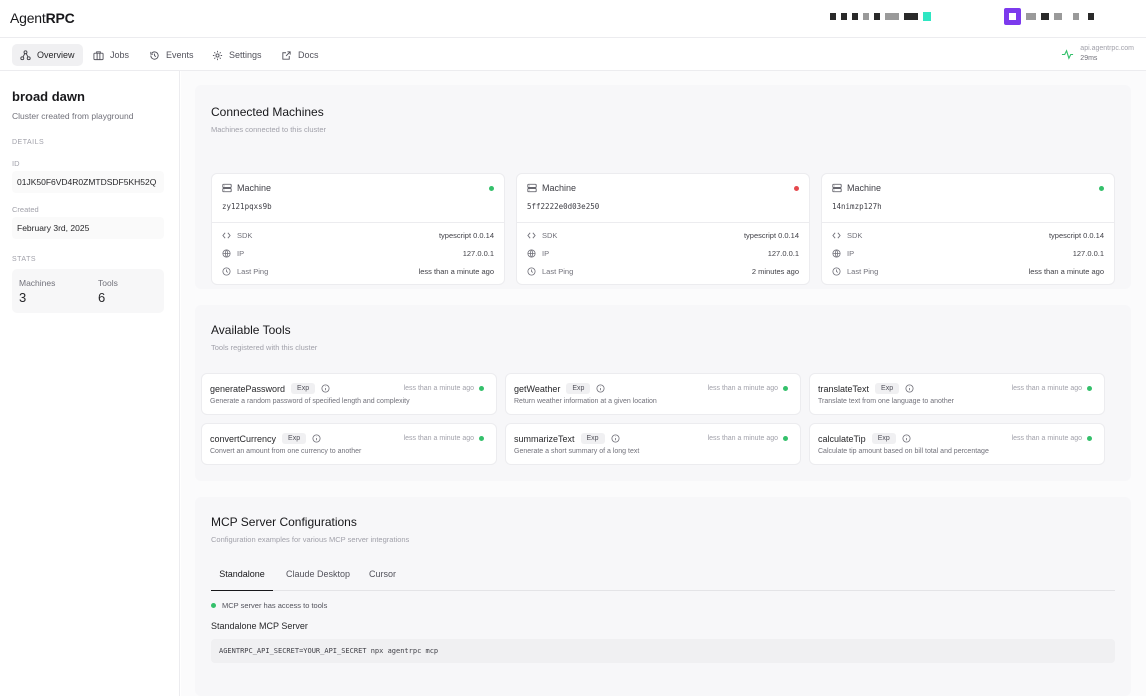 The image size is (1146, 696). What do you see at coordinates (37, 283) in the screenshot?
I see `stat-machines-label: Machines` at bounding box center [37, 283].